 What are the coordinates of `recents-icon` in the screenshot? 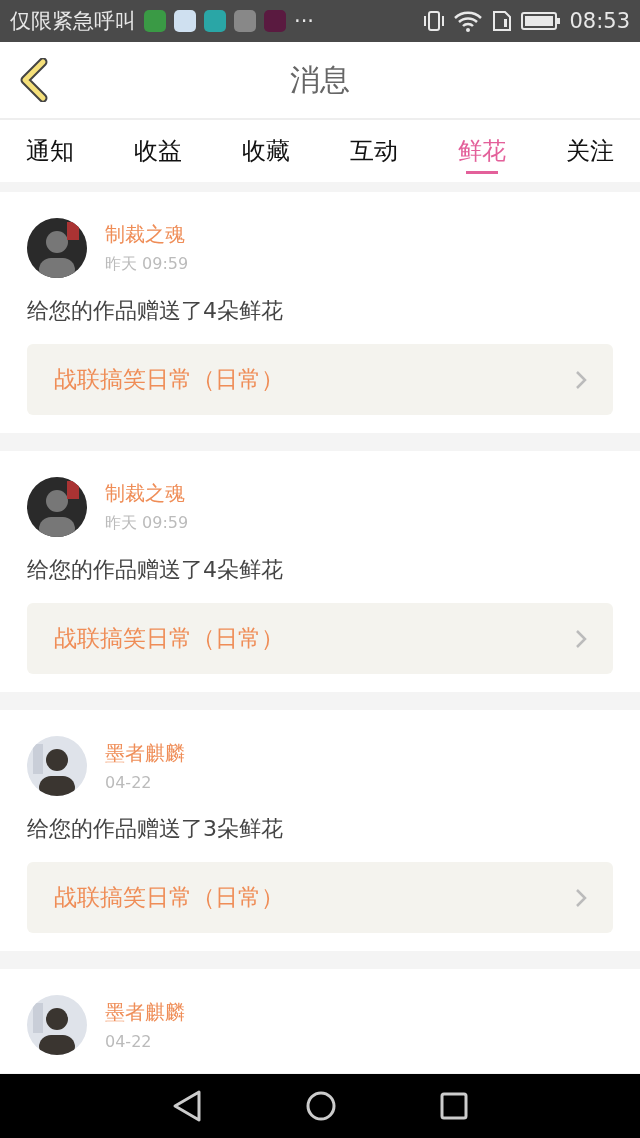 It's located at (454, 1106).